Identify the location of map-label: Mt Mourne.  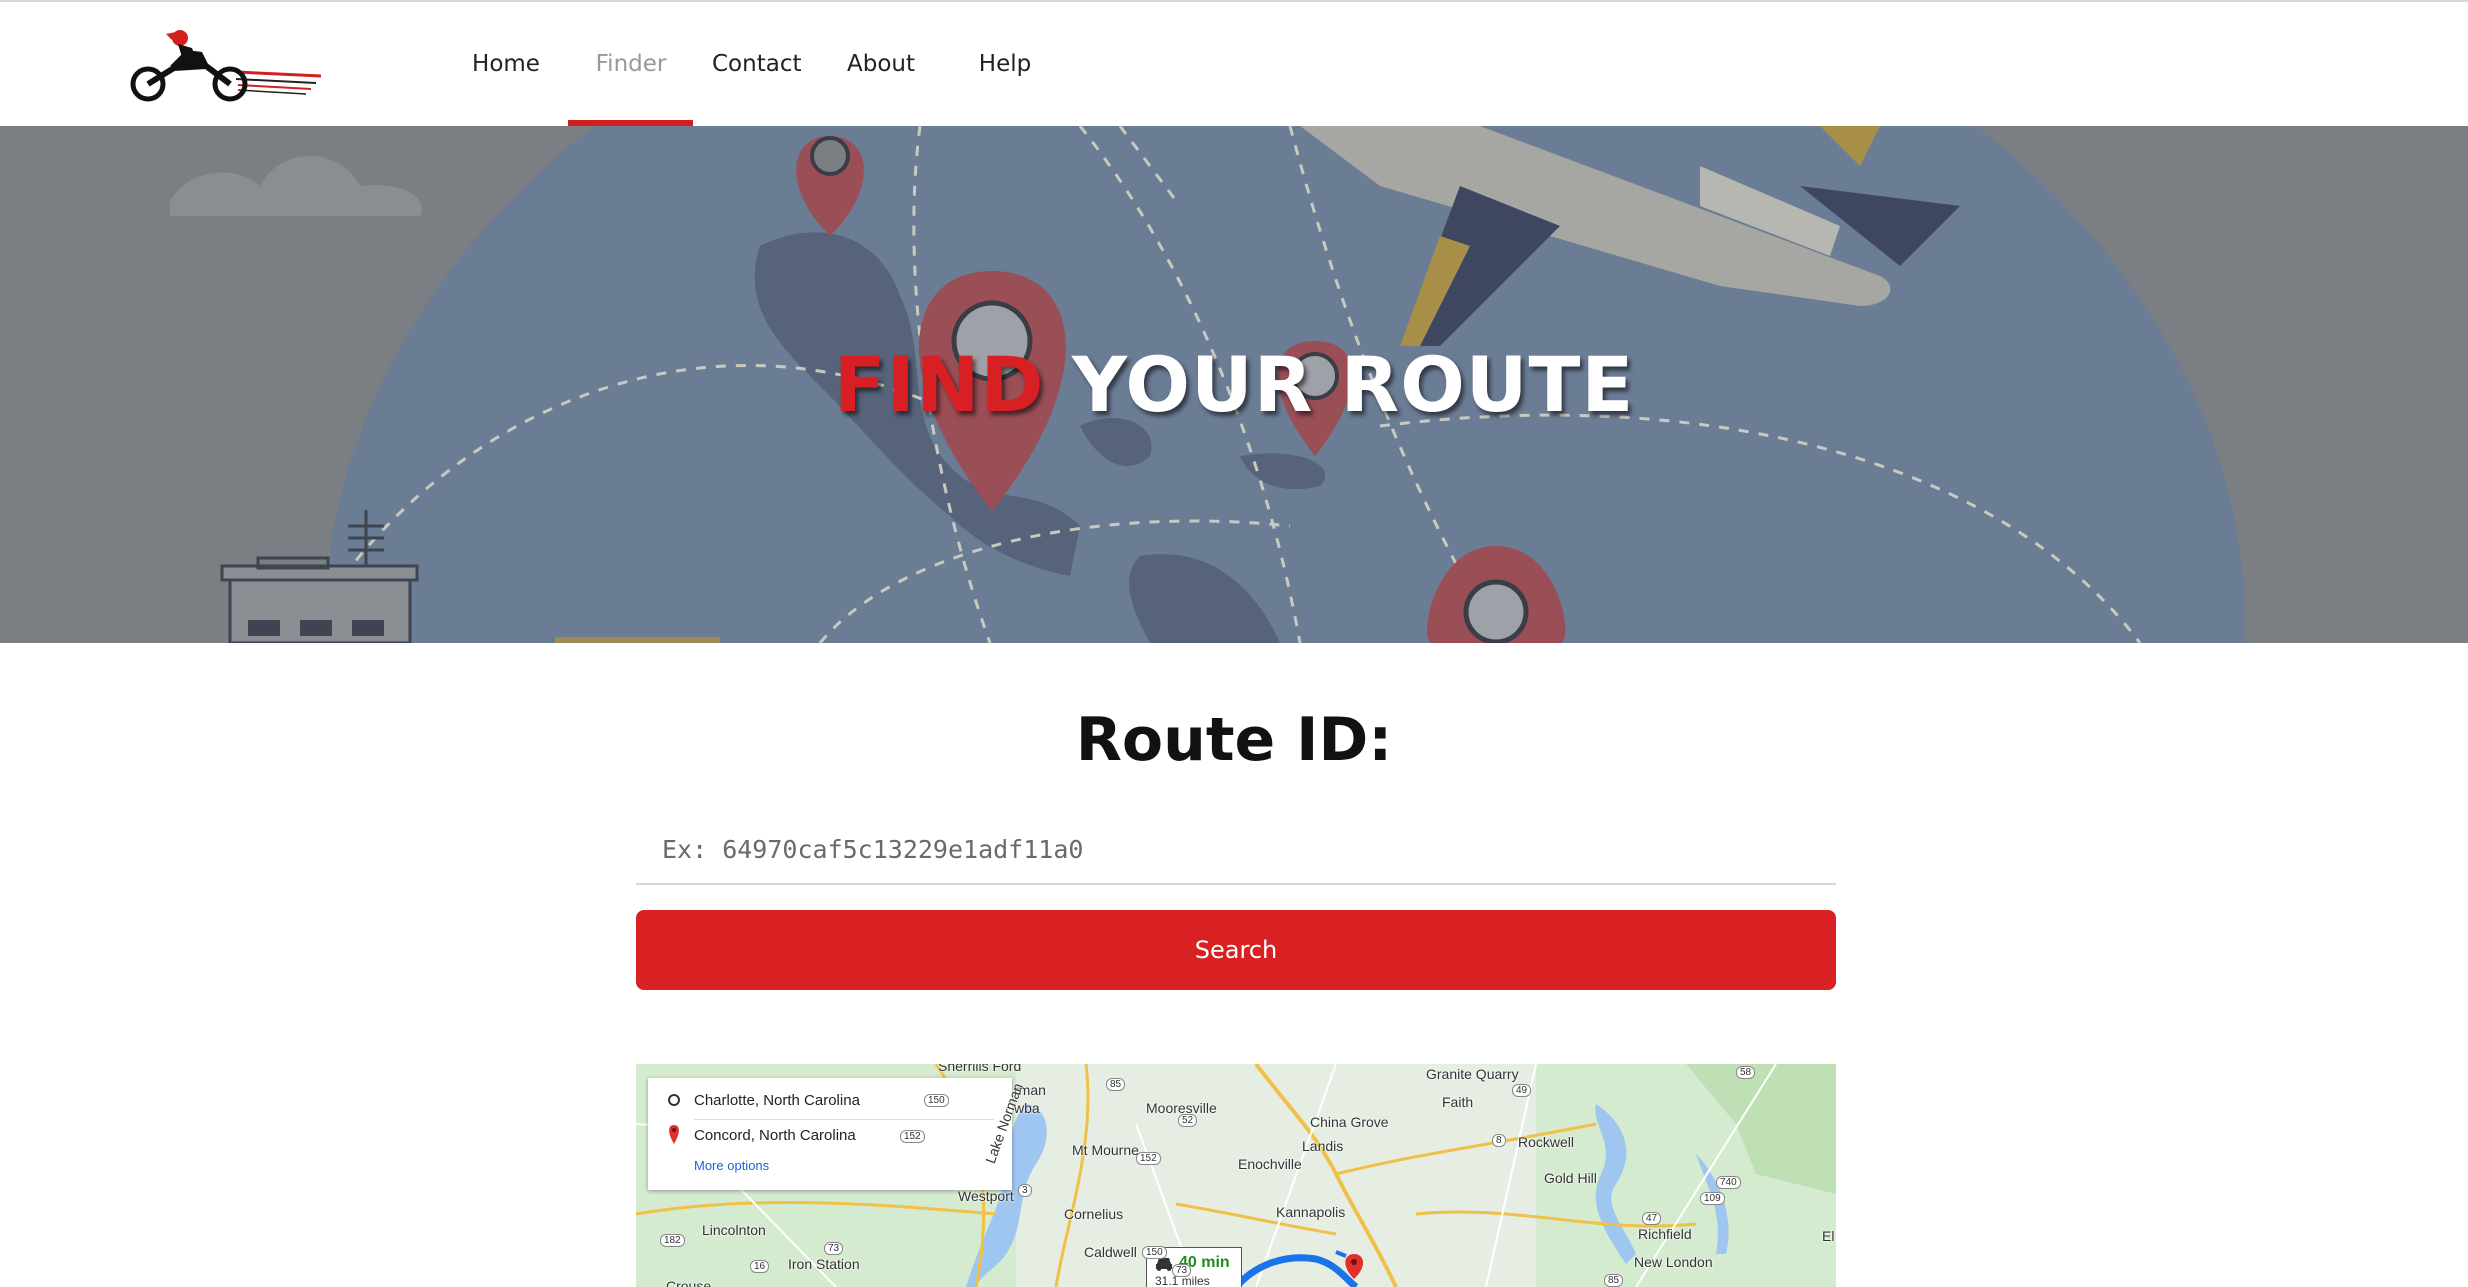
(1105, 1150).